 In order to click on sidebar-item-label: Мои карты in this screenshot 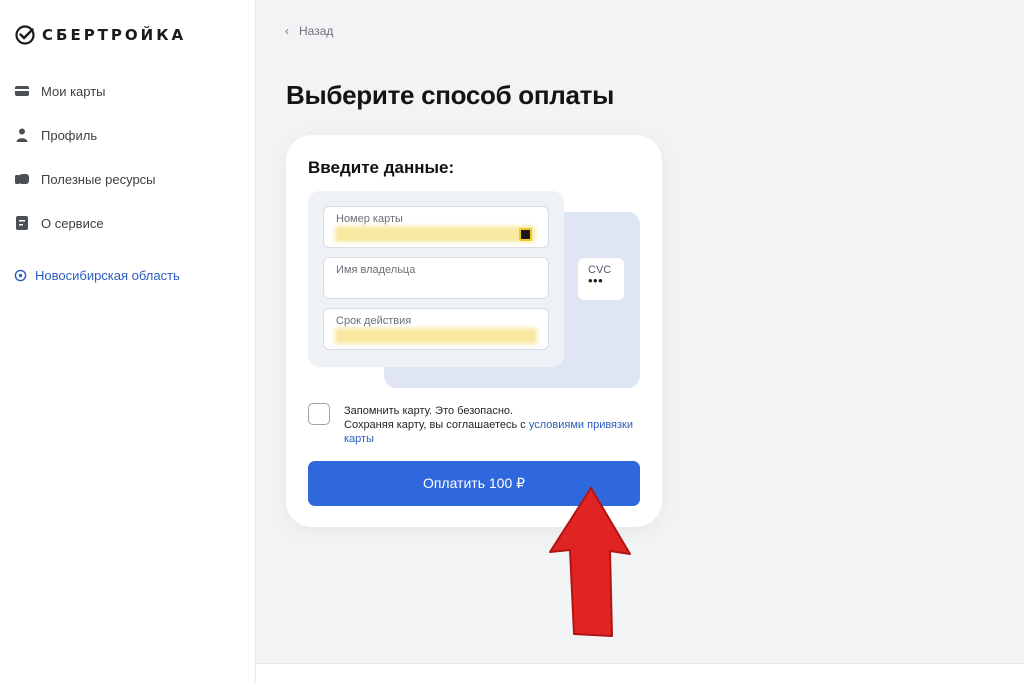, I will do `click(73, 91)`.